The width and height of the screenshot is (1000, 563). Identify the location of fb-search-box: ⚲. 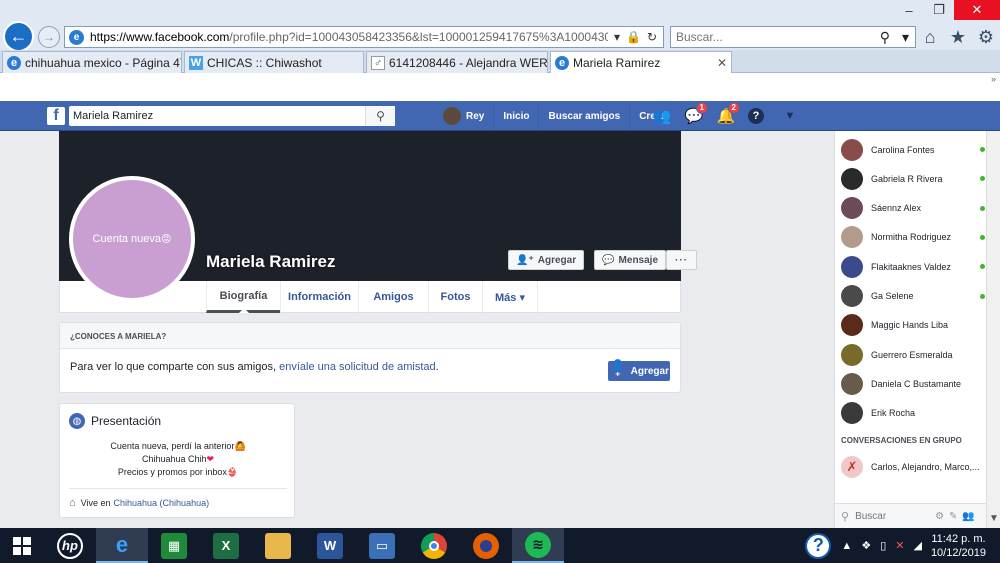
(232, 116).